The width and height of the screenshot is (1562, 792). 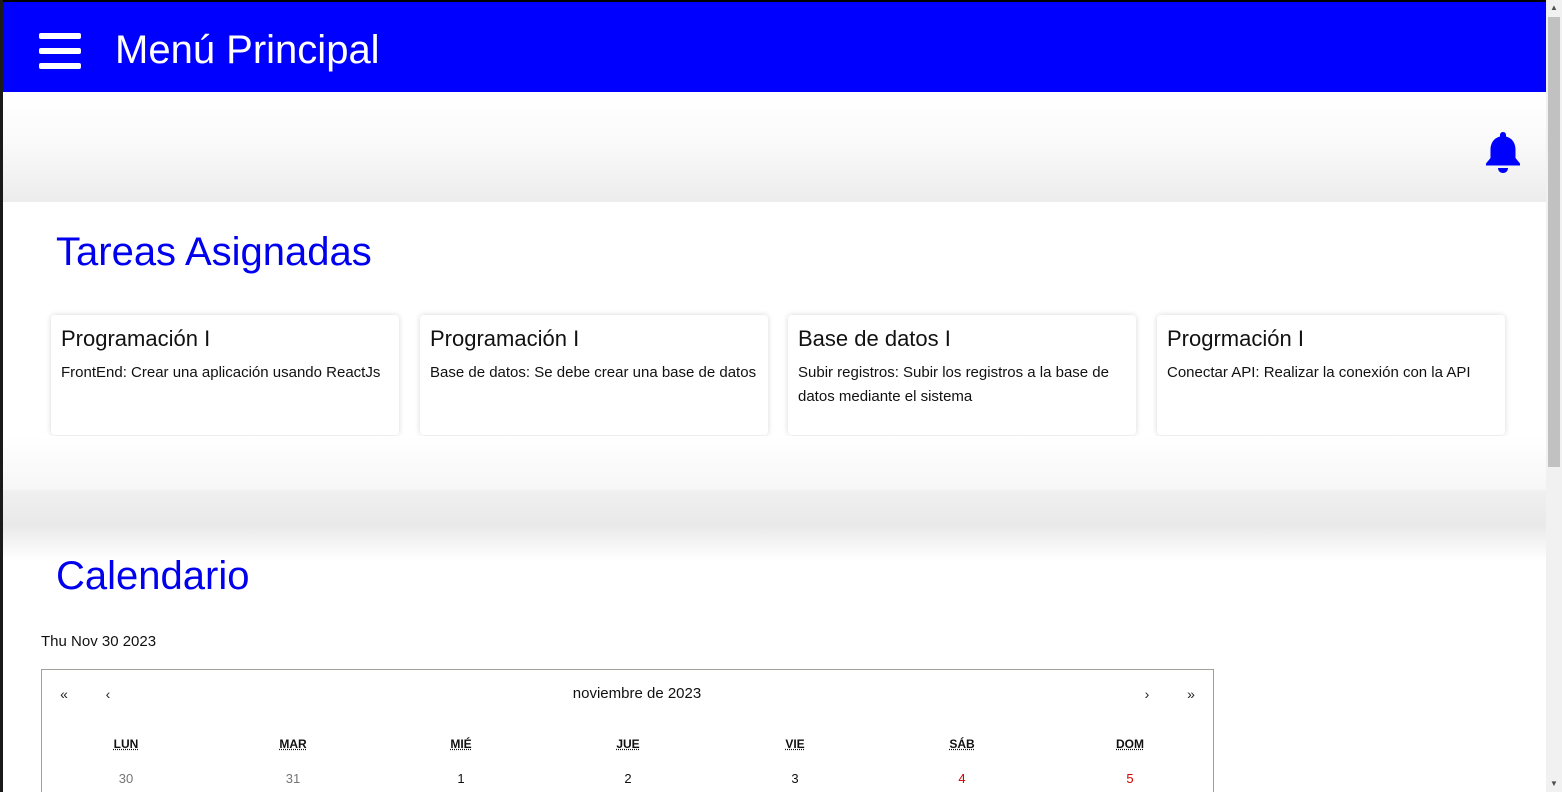 I want to click on vertical-scrollbar: ▲ ▼, so click(x=1554, y=396).